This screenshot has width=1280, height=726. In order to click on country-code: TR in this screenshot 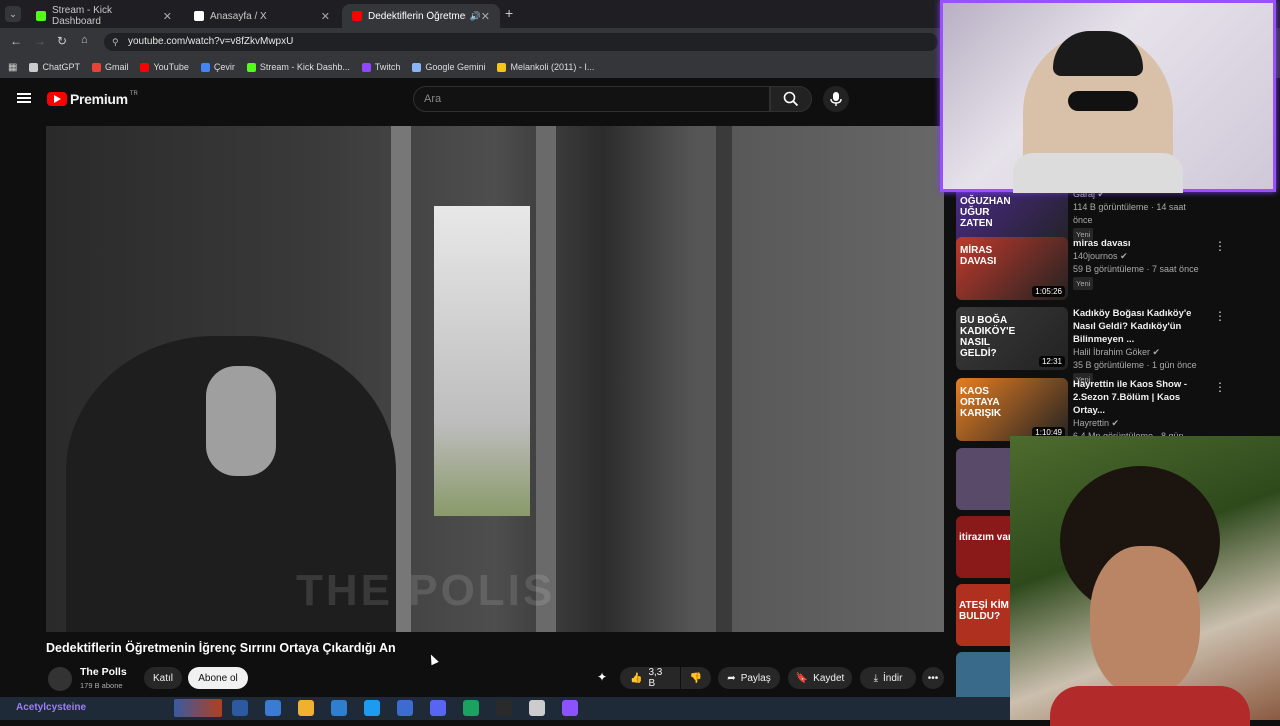, I will do `click(133, 94)`.